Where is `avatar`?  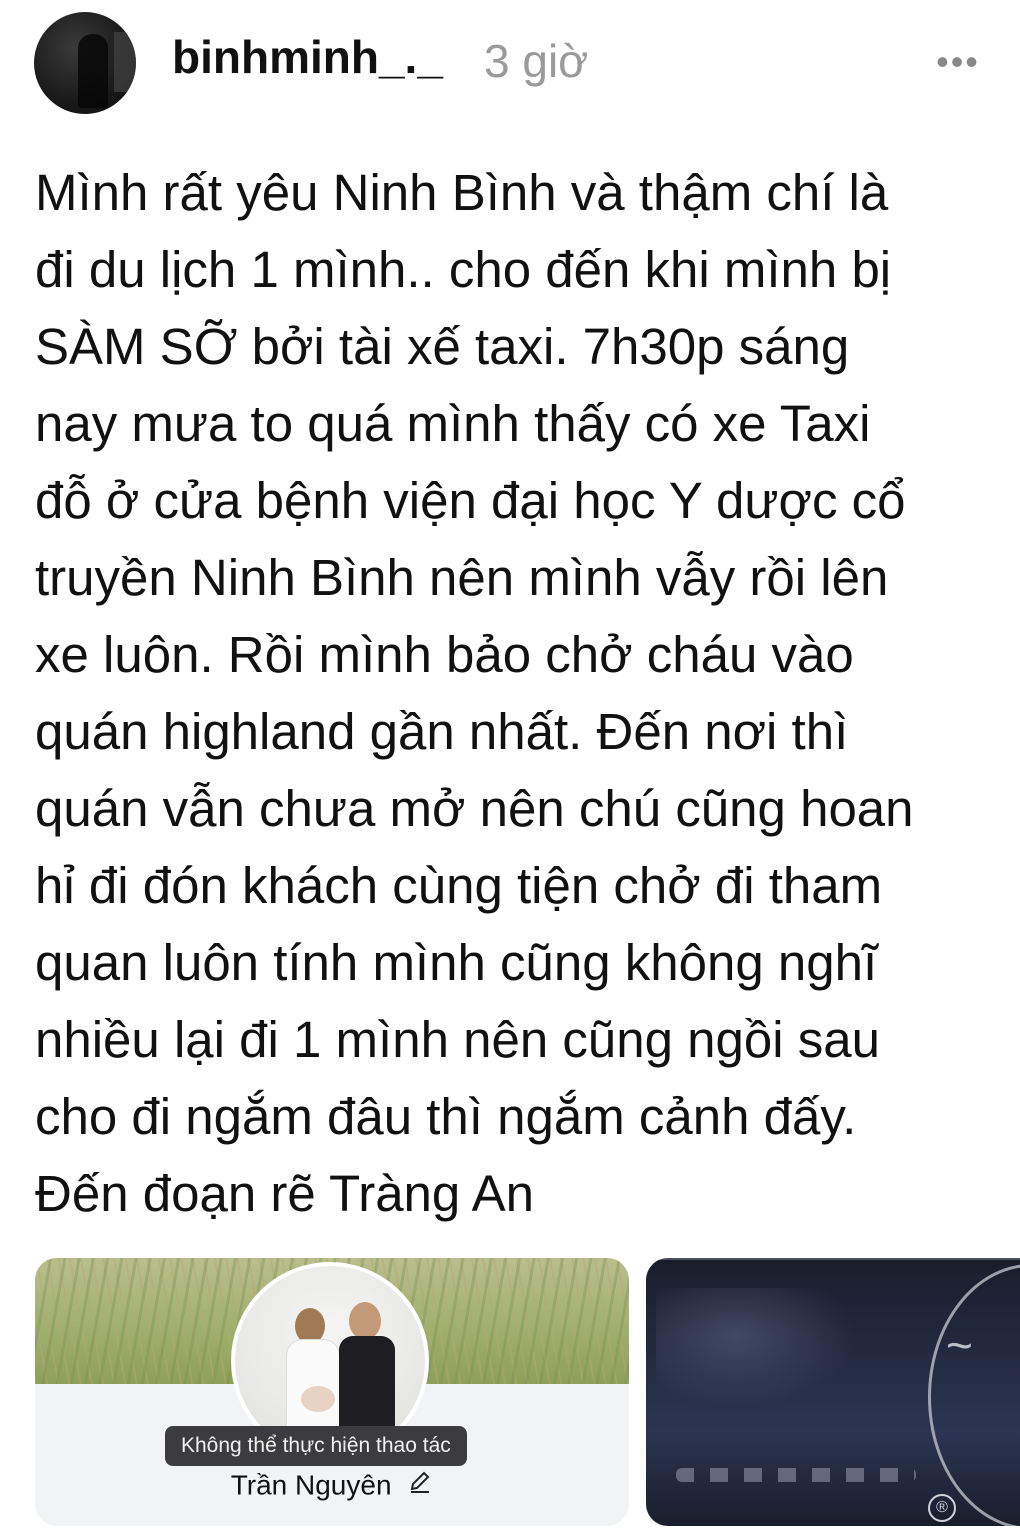
avatar is located at coordinates (85, 63).